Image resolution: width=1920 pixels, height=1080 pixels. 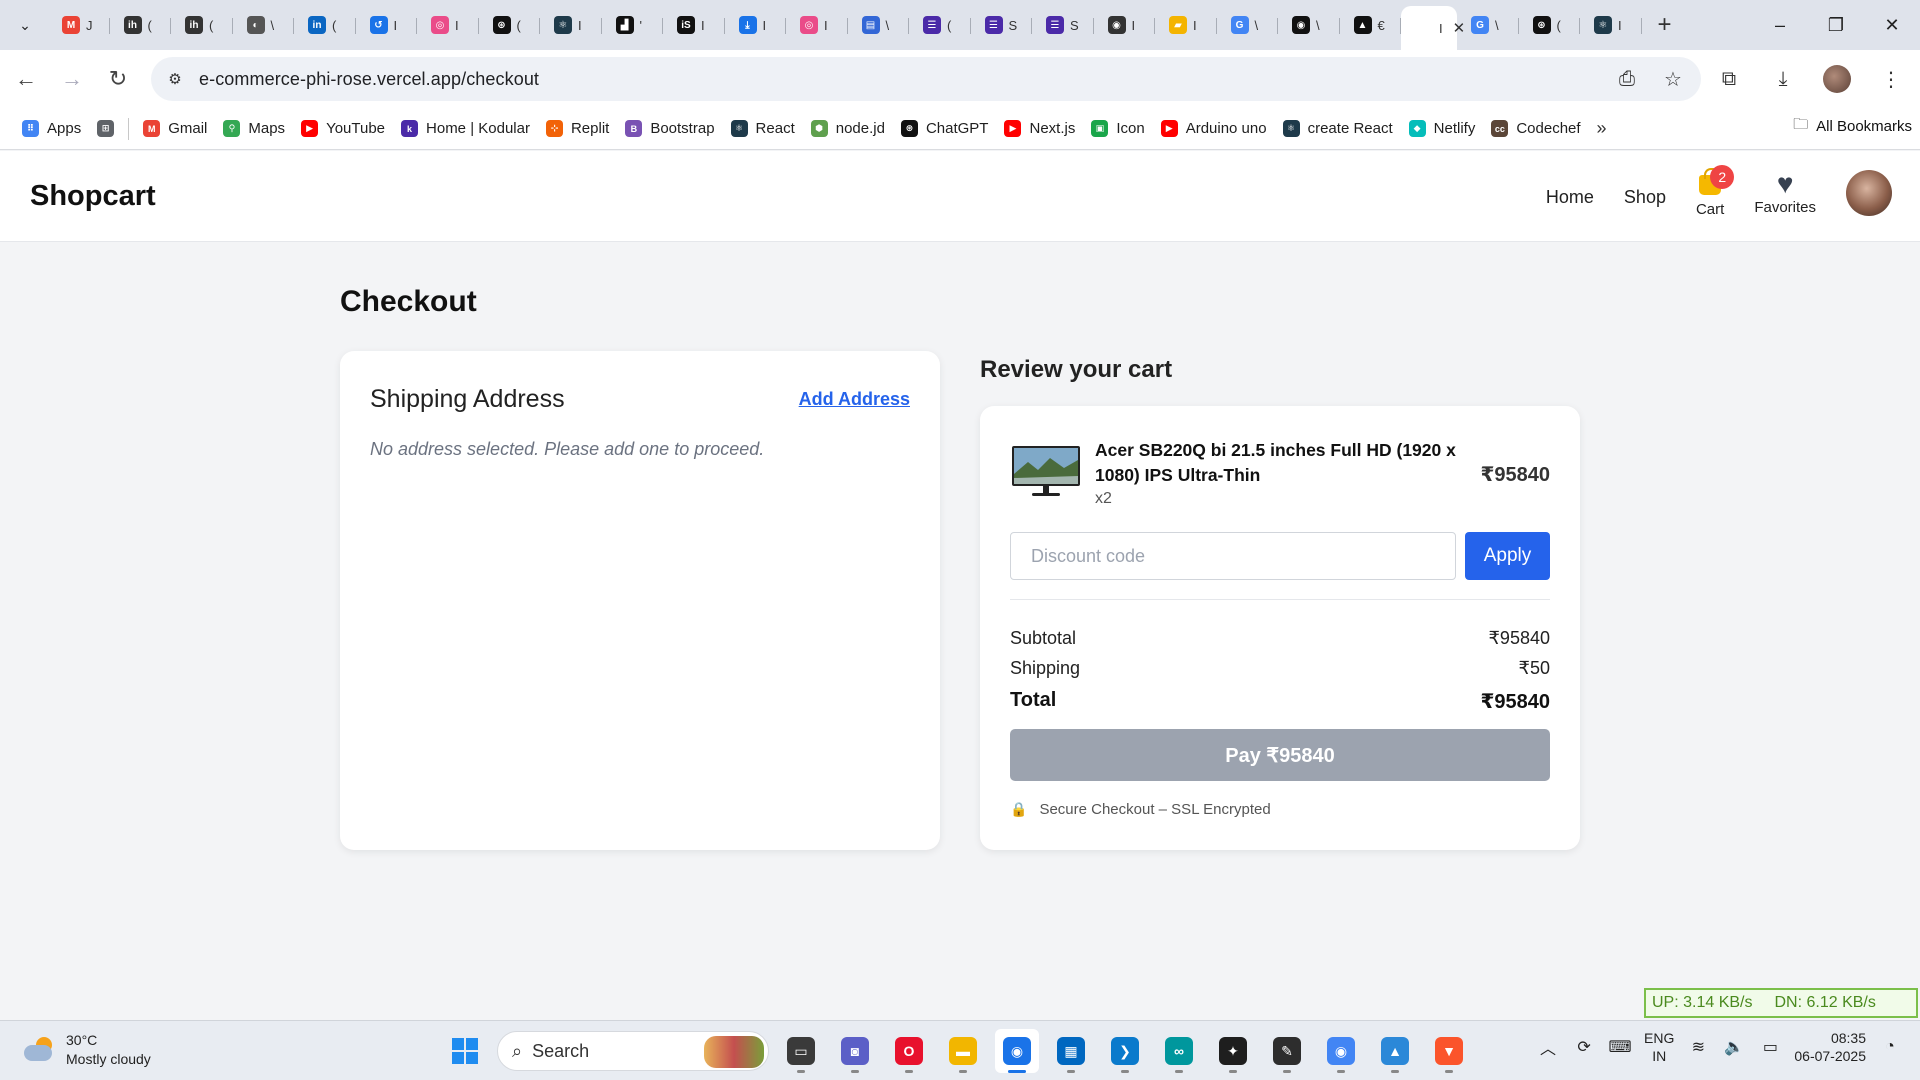 I want to click on browser-tab: ▰ I, so click(x=1186, y=25).